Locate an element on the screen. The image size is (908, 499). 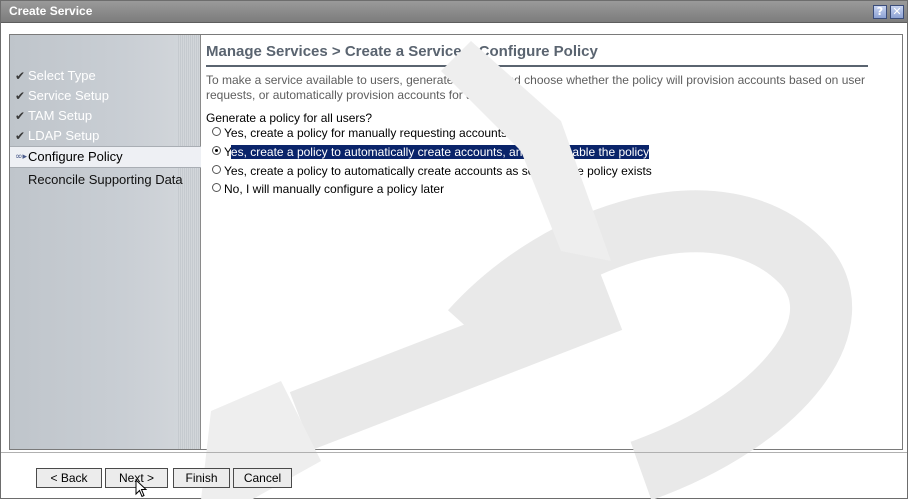
step-label: Select Type is located at coordinates (62, 75).